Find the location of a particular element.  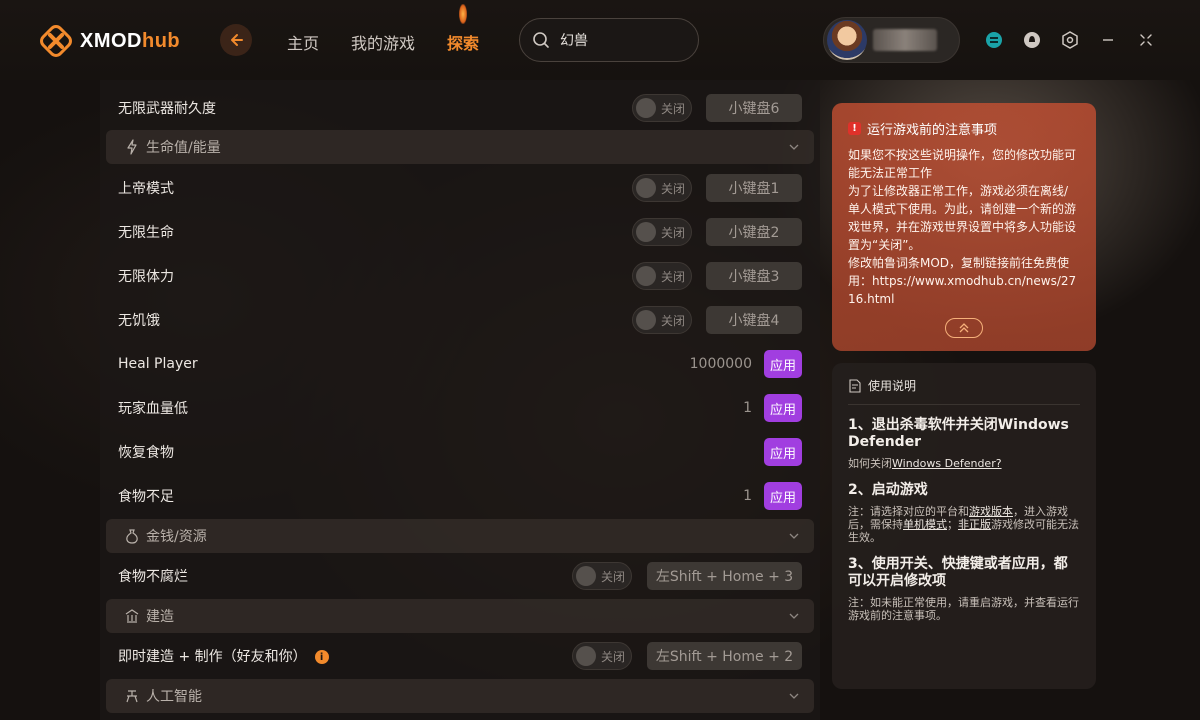

user-profile is located at coordinates (891, 40).